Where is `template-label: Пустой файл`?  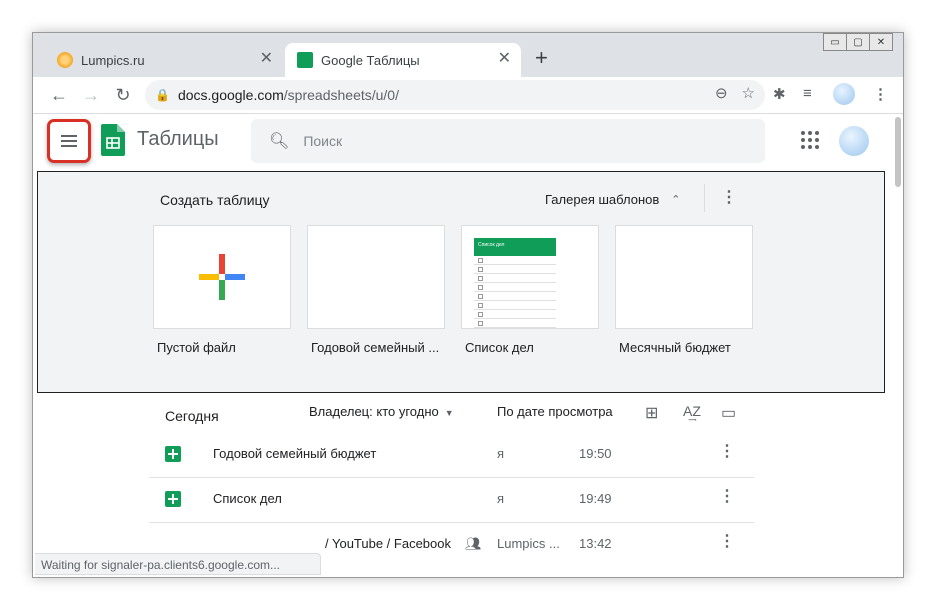
template-label: Пустой файл is located at coordinates (196, 347).